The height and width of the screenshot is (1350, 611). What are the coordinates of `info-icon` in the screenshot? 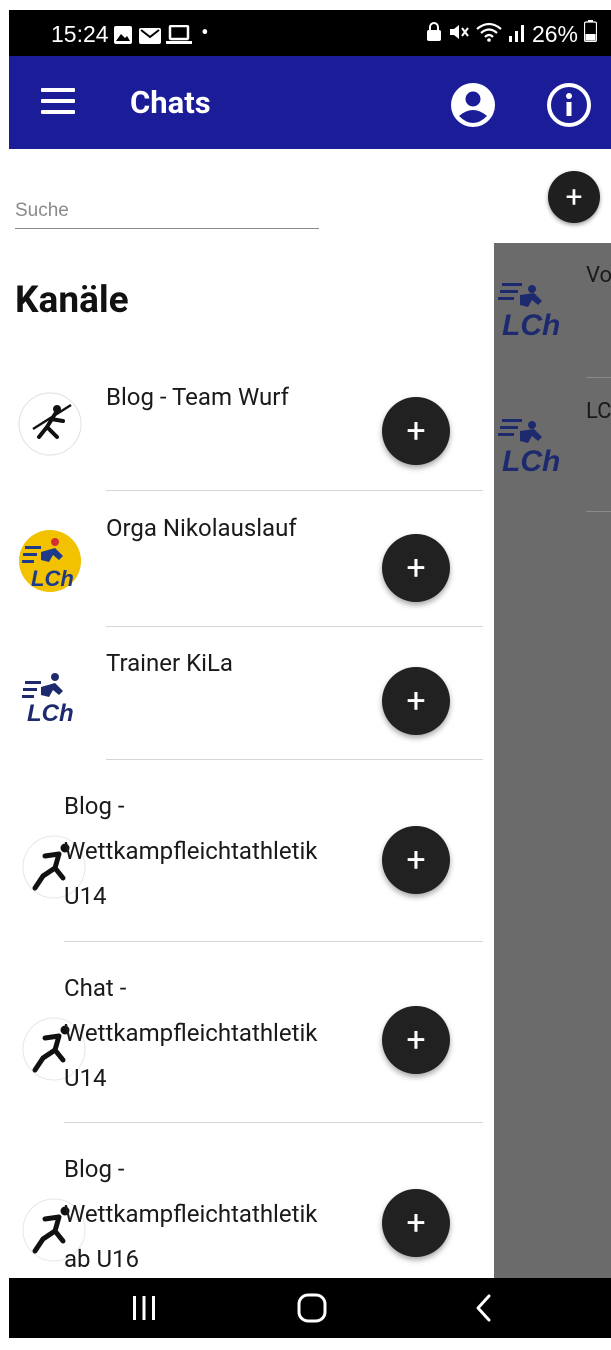 It's located at (569, 105).